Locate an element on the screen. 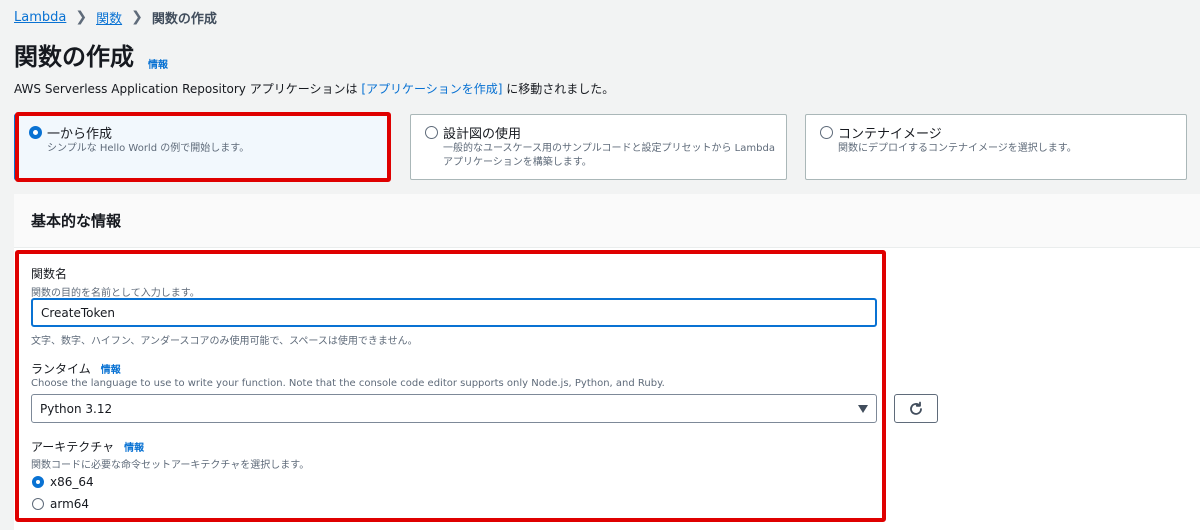  page-title: 関数の作成 is located at coordinates (74, 57).